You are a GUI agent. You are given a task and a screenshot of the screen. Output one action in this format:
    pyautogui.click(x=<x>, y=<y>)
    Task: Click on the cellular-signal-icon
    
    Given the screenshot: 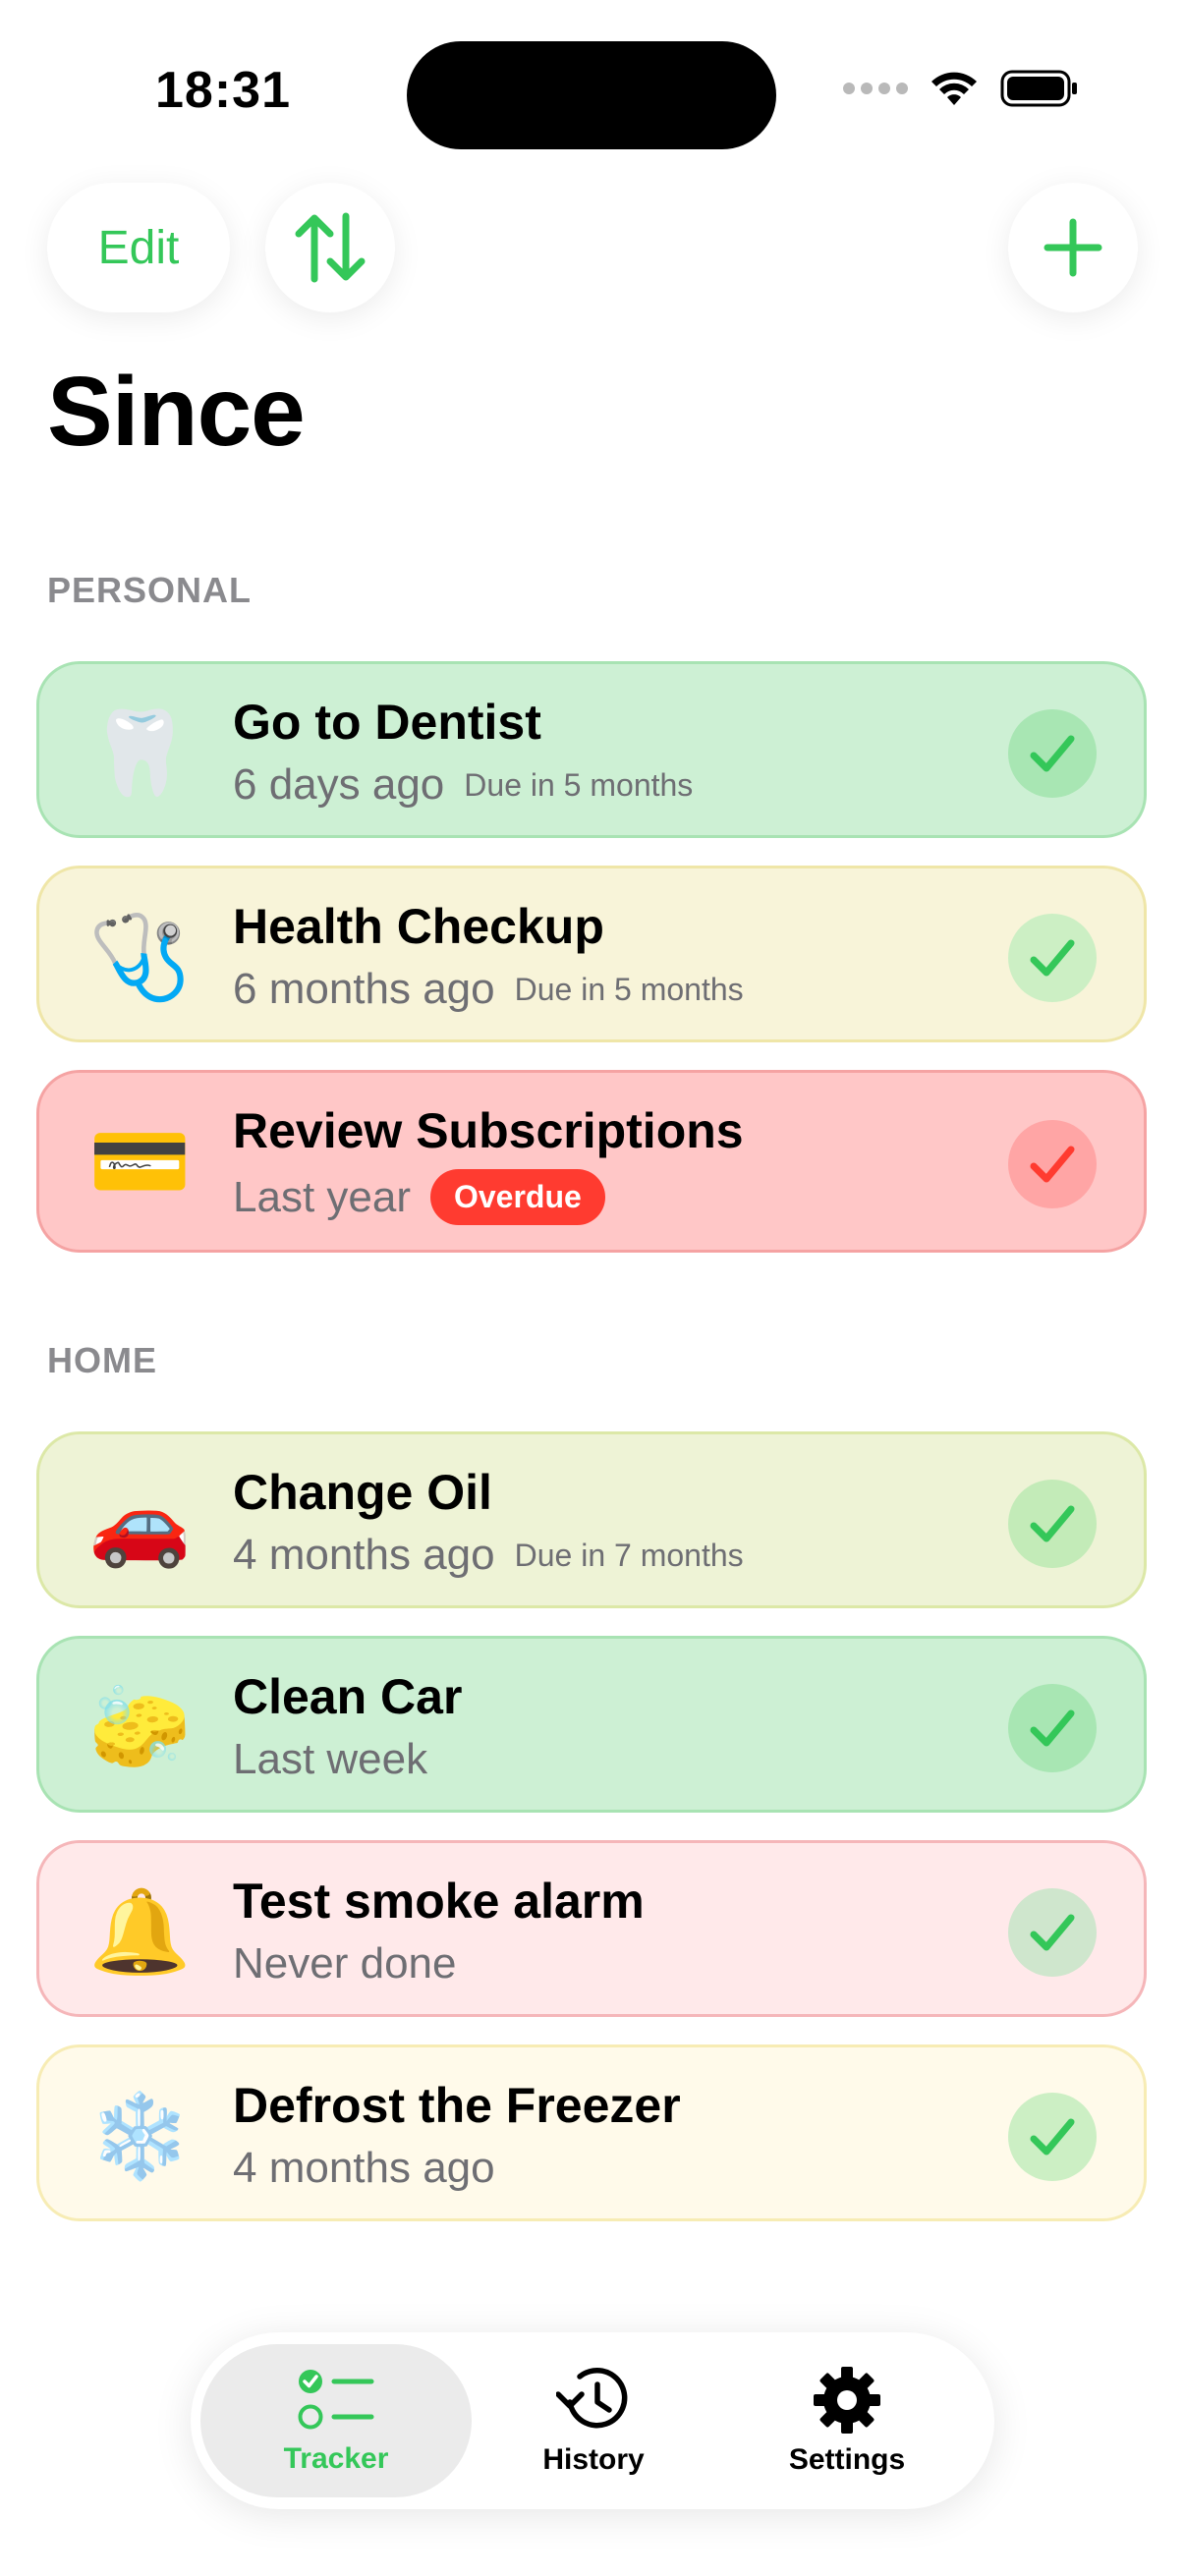 What is the action you would take?
    pyautogui.click(x=876, y=88)
    